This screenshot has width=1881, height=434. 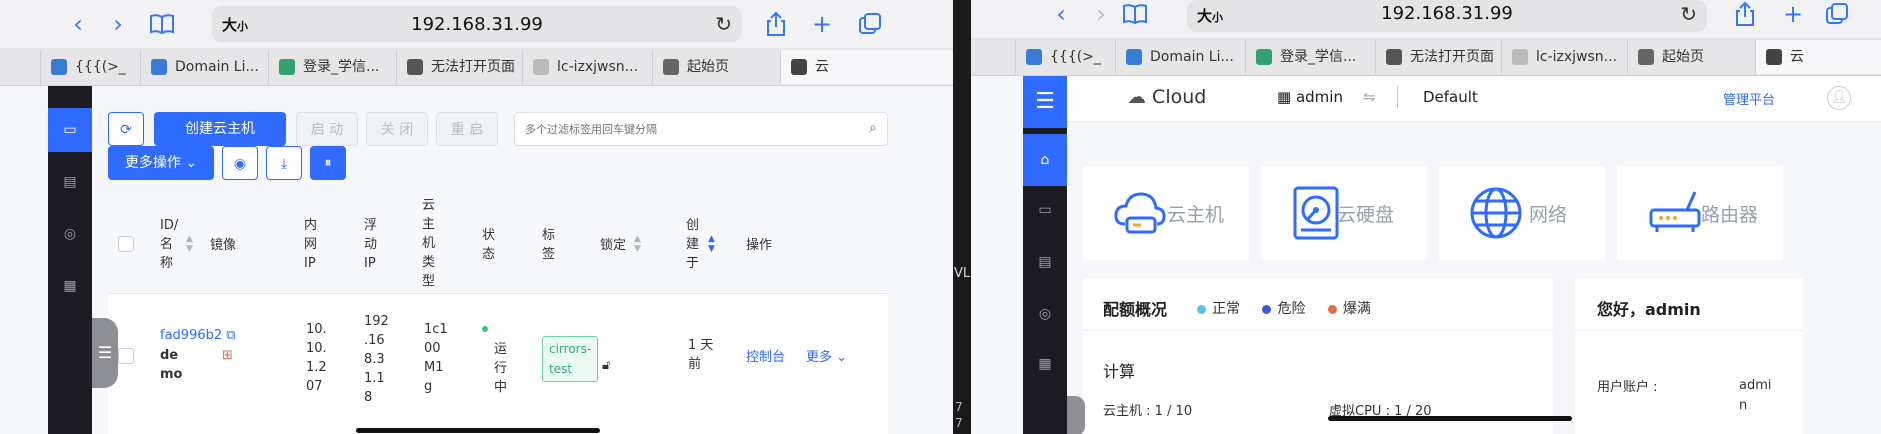 I want to click on collapse-drawer-handle: ☰, so click(x=105, y=353).